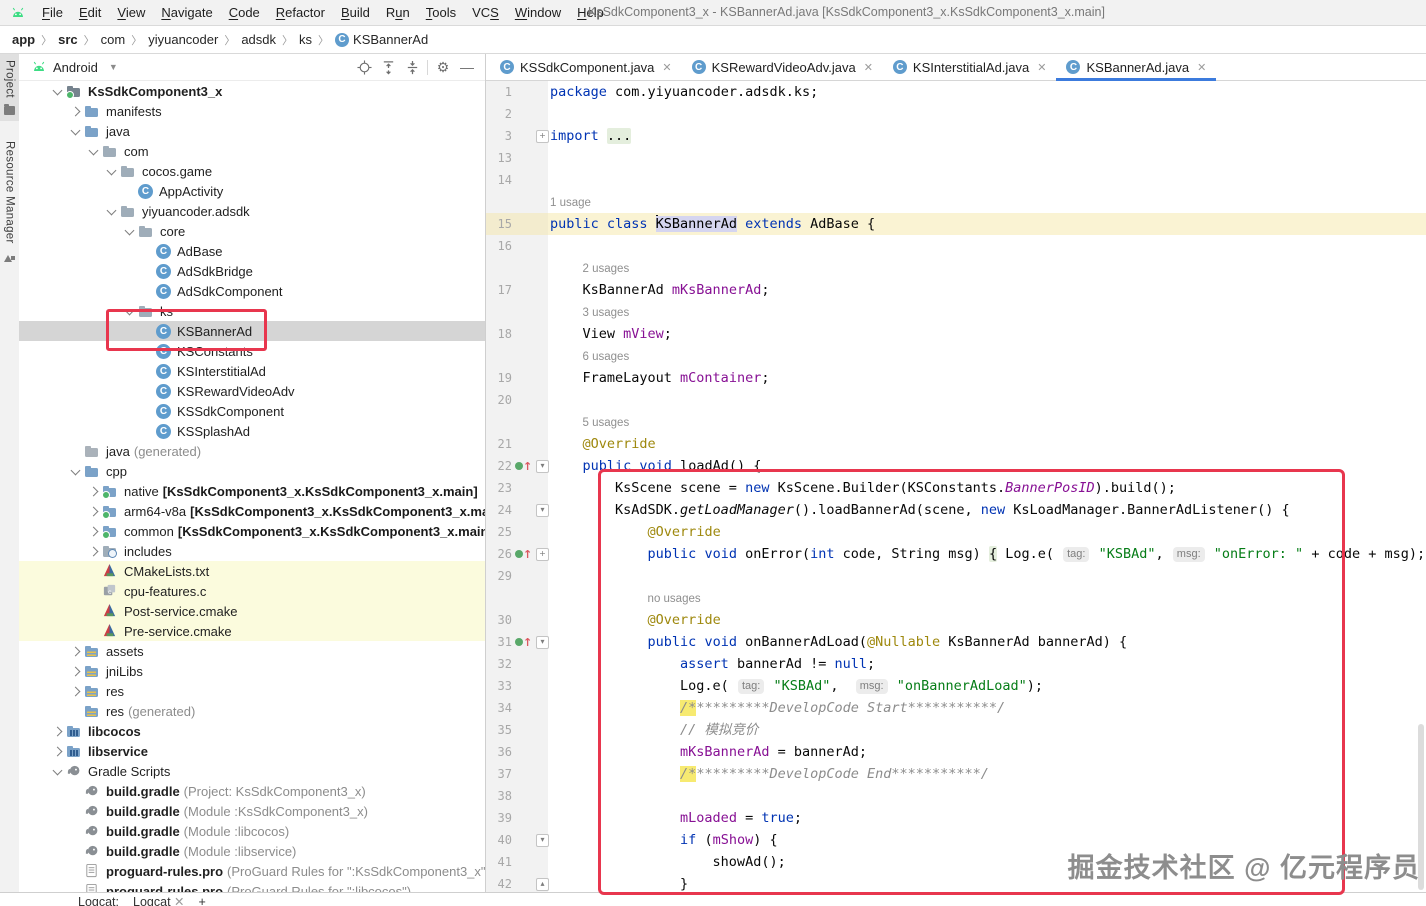  Describe the element at coordinates (398, 12) in the screenshot. I see `menu-run: Run` at that location.